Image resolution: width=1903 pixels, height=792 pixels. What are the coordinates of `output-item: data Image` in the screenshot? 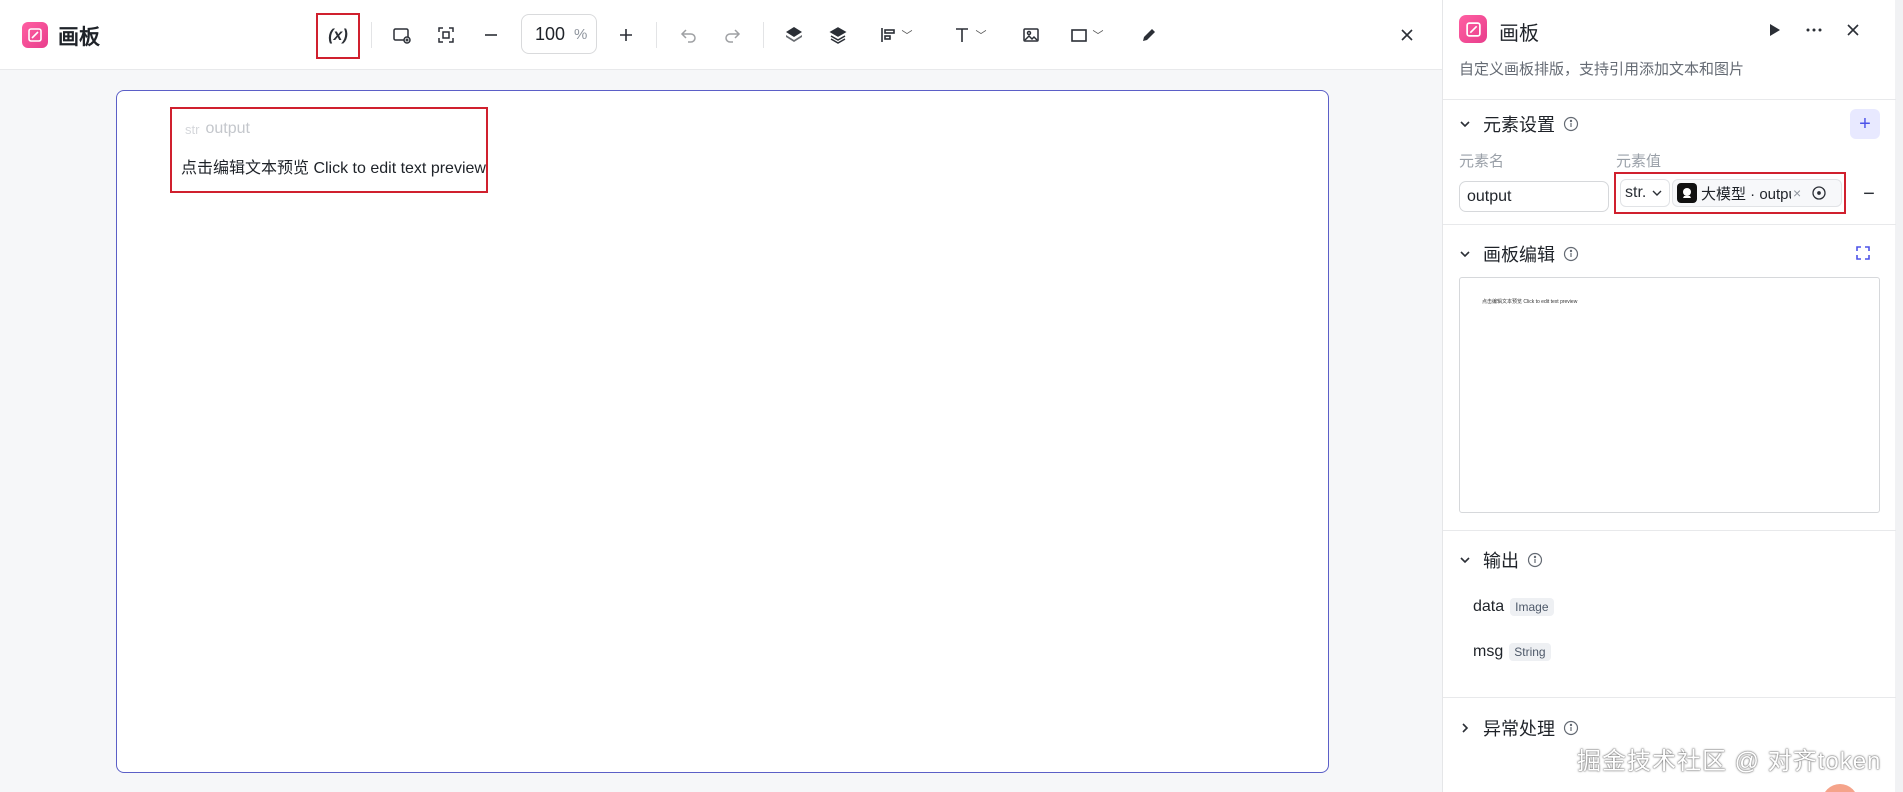 It's located at (1513, 607).